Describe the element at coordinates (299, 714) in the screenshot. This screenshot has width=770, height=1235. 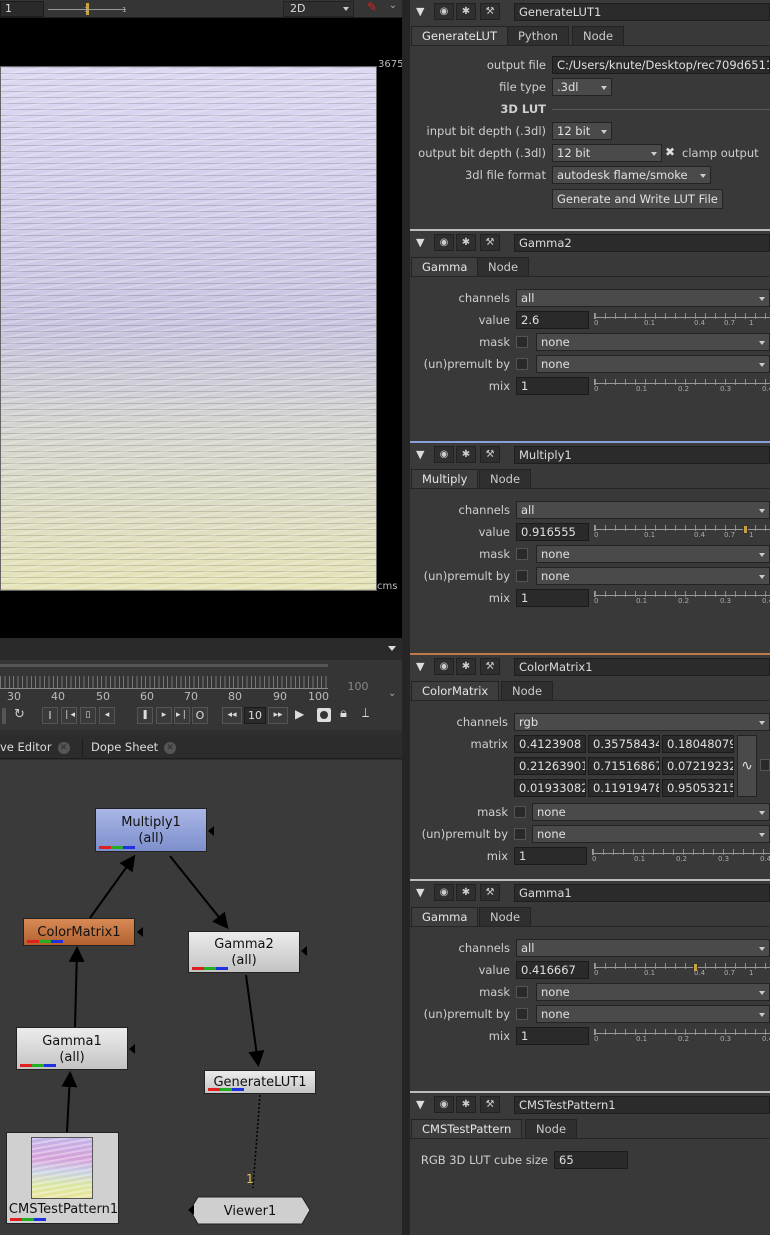
I see `play-icon: ▶` at that location.